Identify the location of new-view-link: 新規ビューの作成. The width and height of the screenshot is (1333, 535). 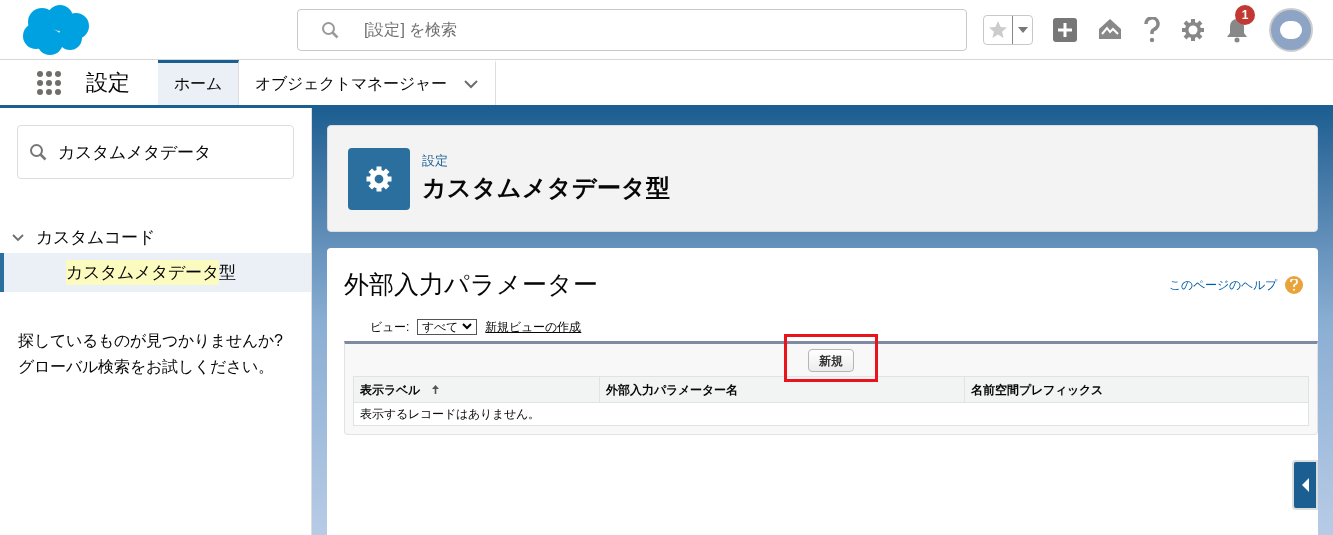
(533, 326).